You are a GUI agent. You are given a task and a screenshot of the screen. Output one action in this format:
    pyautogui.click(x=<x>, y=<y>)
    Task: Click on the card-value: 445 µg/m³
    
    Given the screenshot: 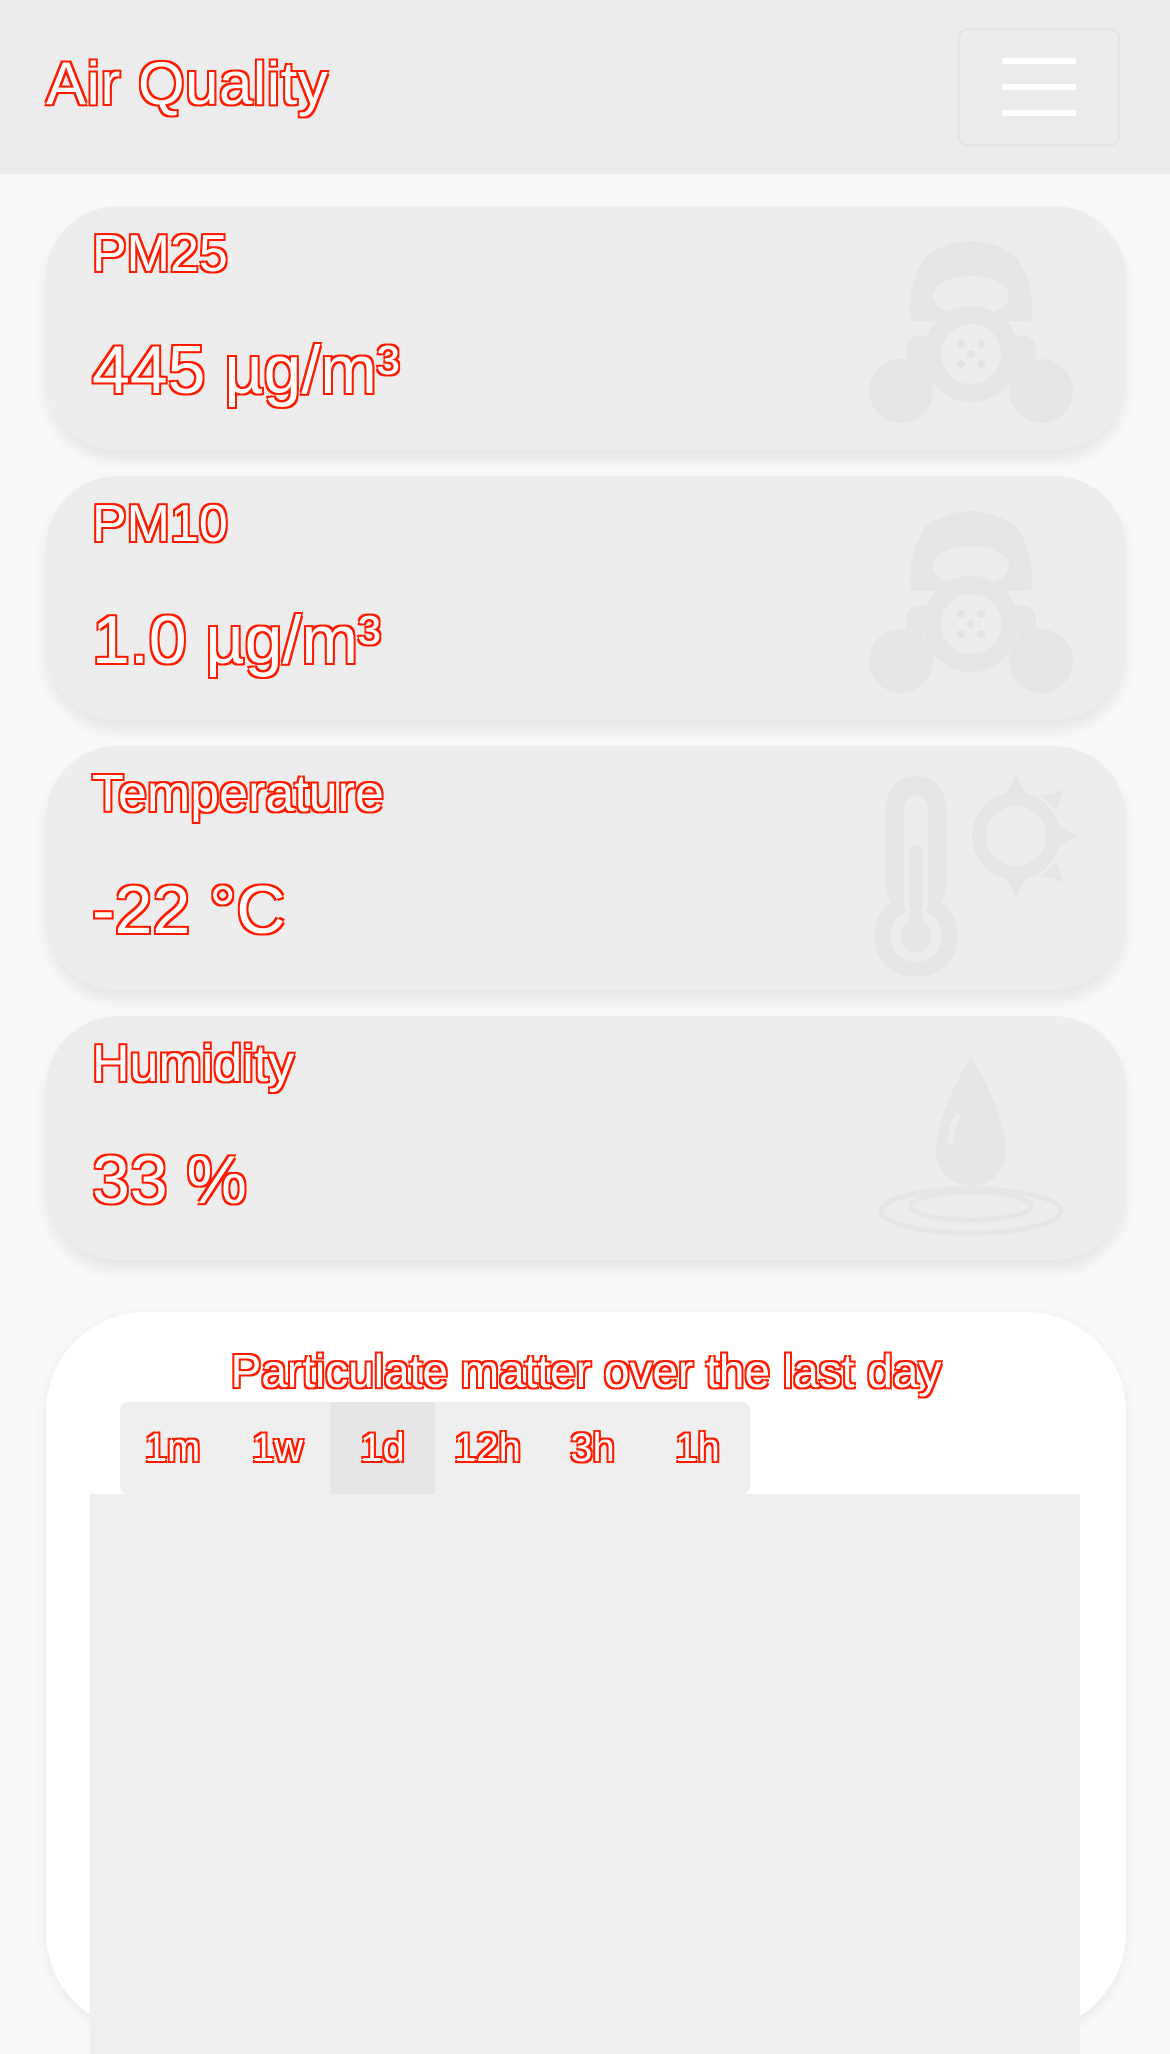 What is the action you would take?
    pyautogui.click(x=246, y=370)
    